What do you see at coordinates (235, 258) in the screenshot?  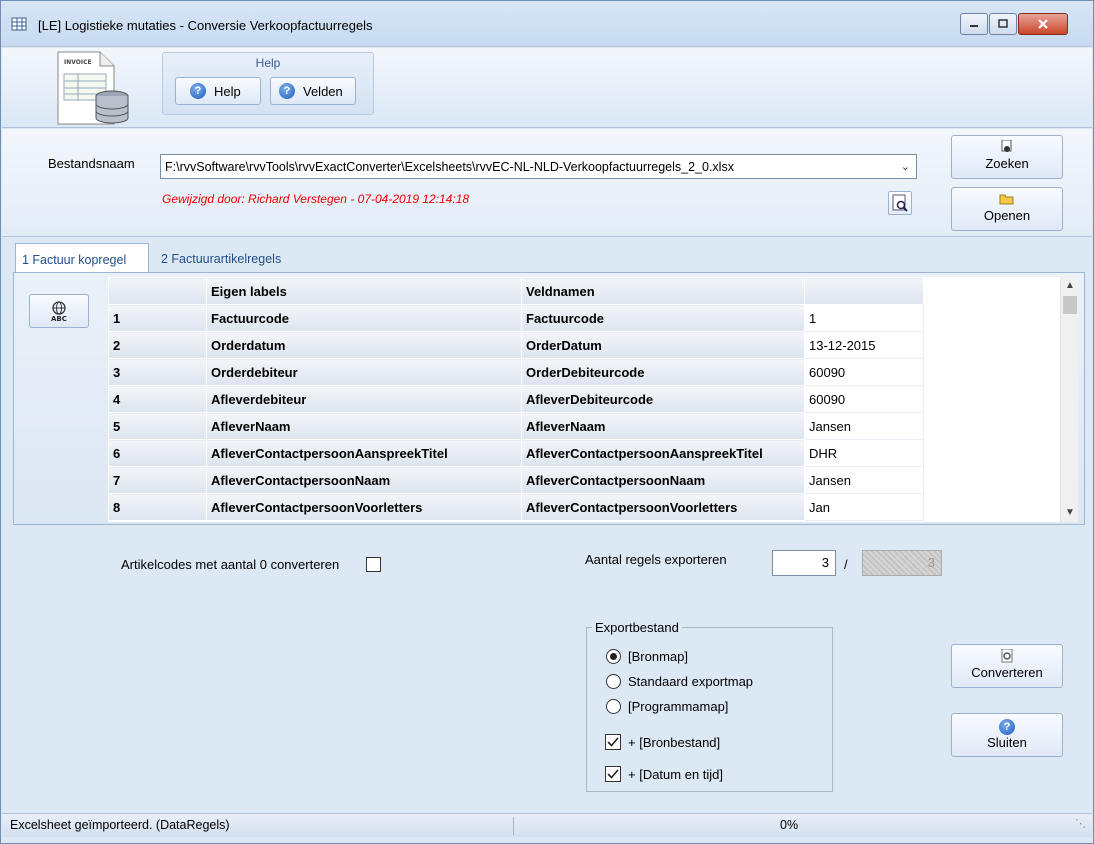 I see `tab-factuurartikelregels: 2 Factuurartikelregels` at bounding box center [235, 258].